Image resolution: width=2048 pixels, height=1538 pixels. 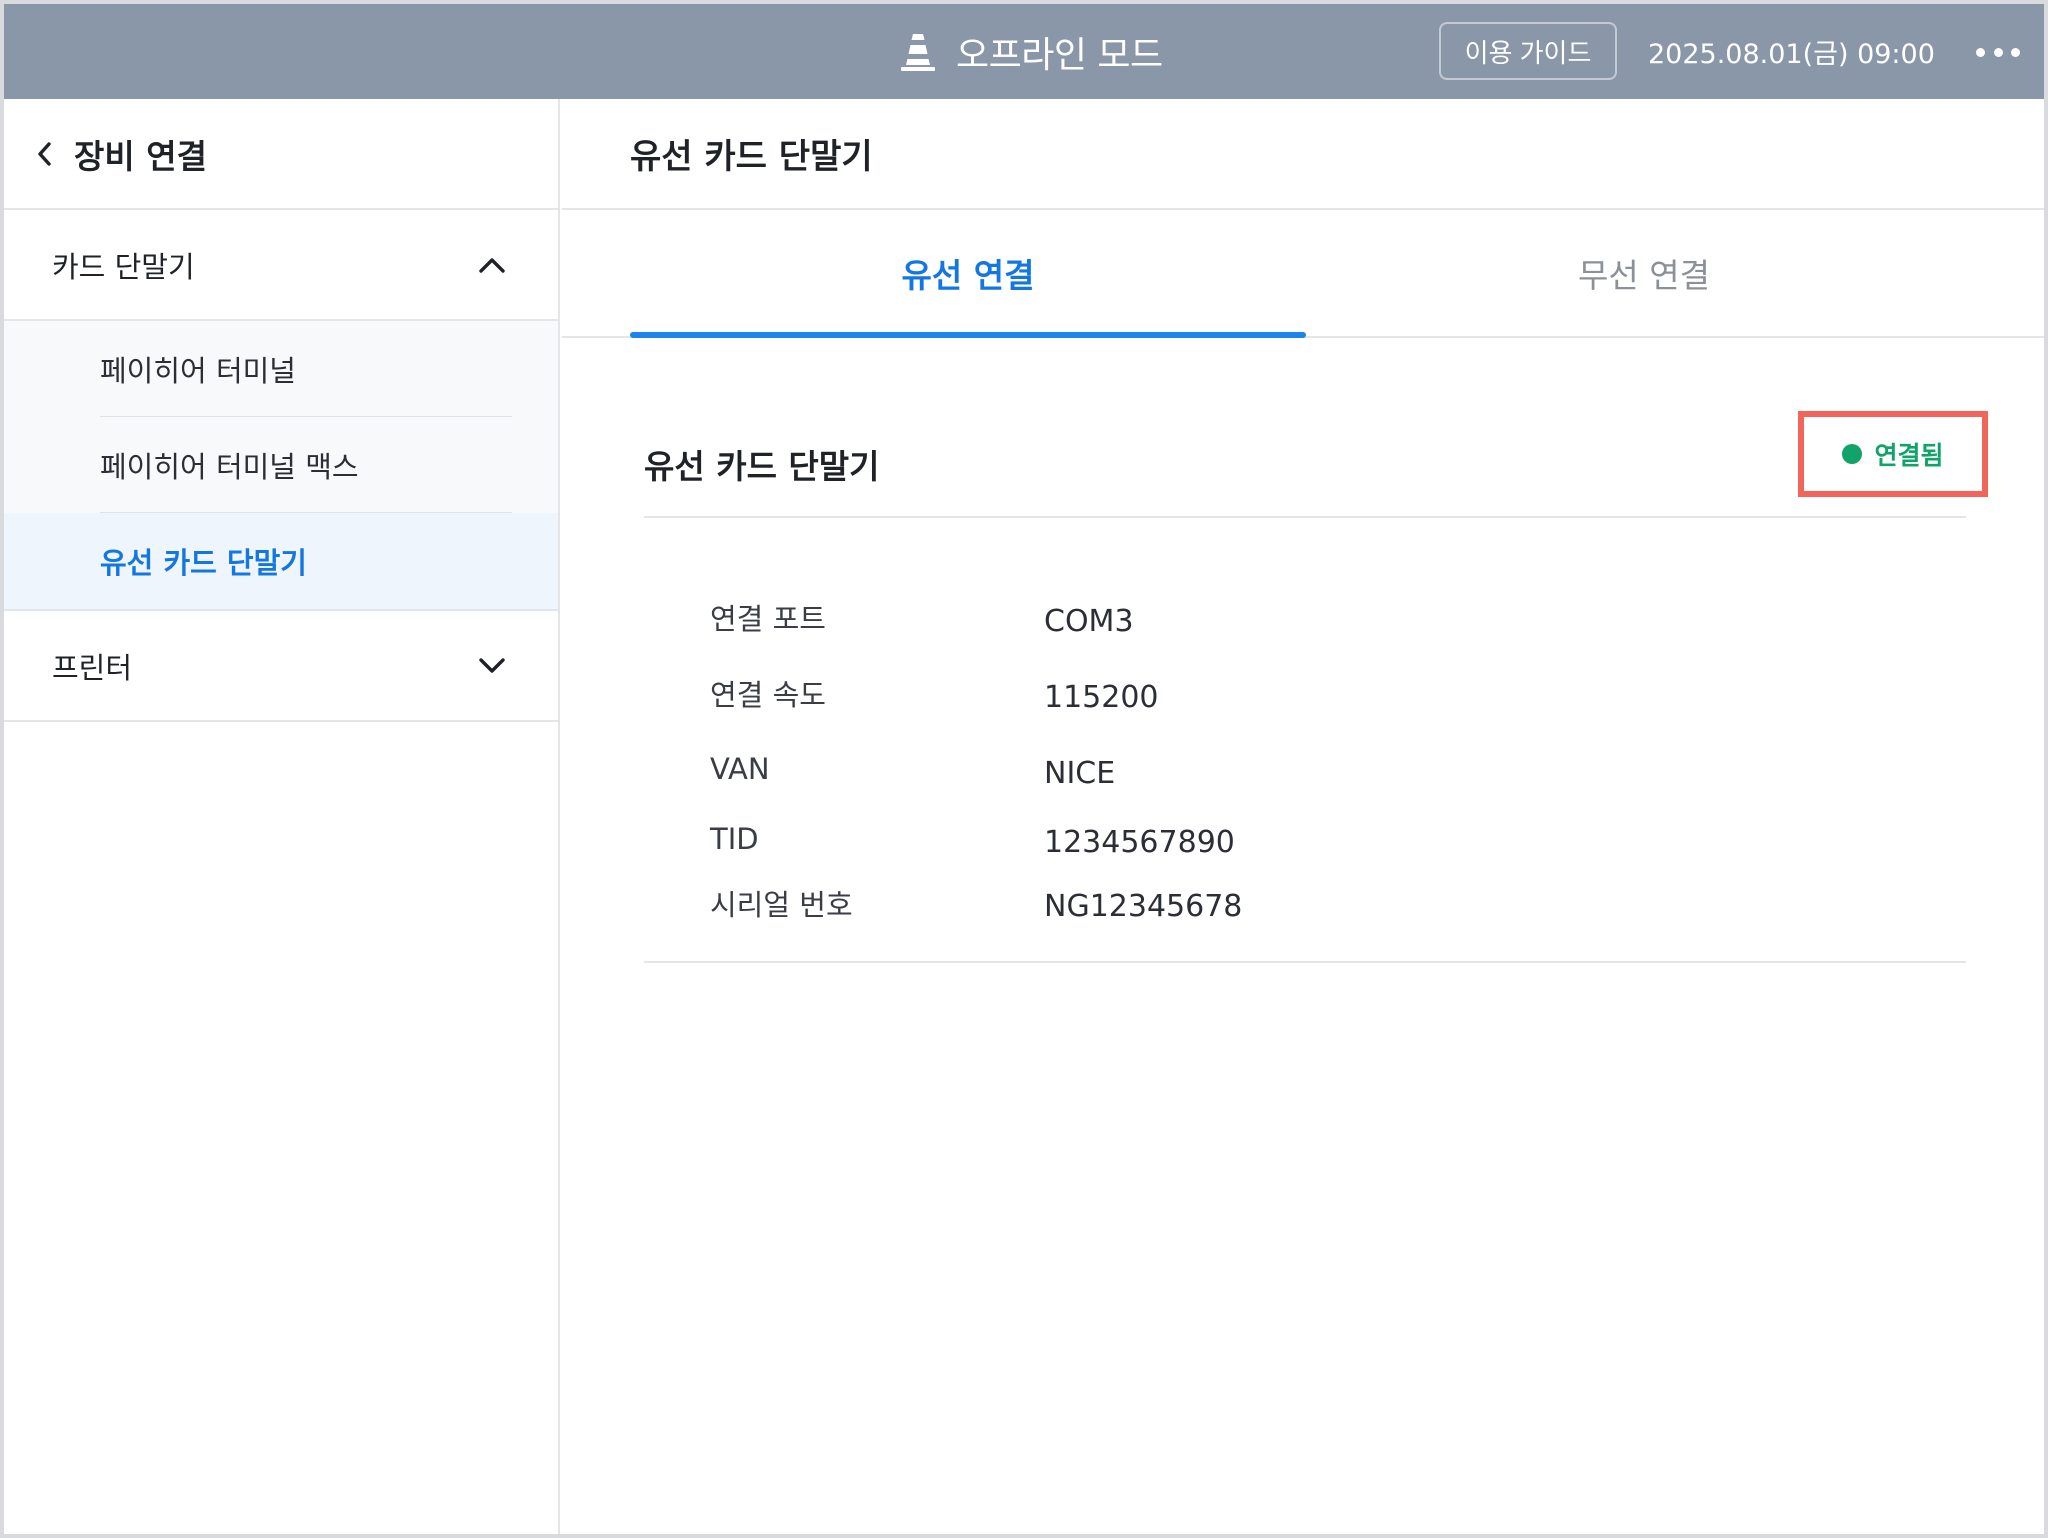 I want to click on info-value: COM3, so click(x=1089, y=621).